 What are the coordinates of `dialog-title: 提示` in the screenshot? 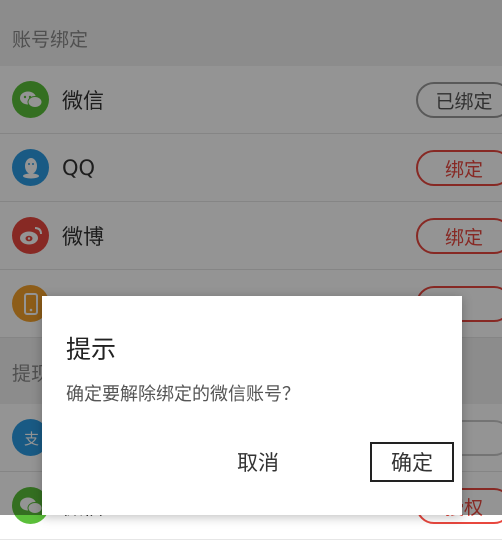 It's located at (91, 349).